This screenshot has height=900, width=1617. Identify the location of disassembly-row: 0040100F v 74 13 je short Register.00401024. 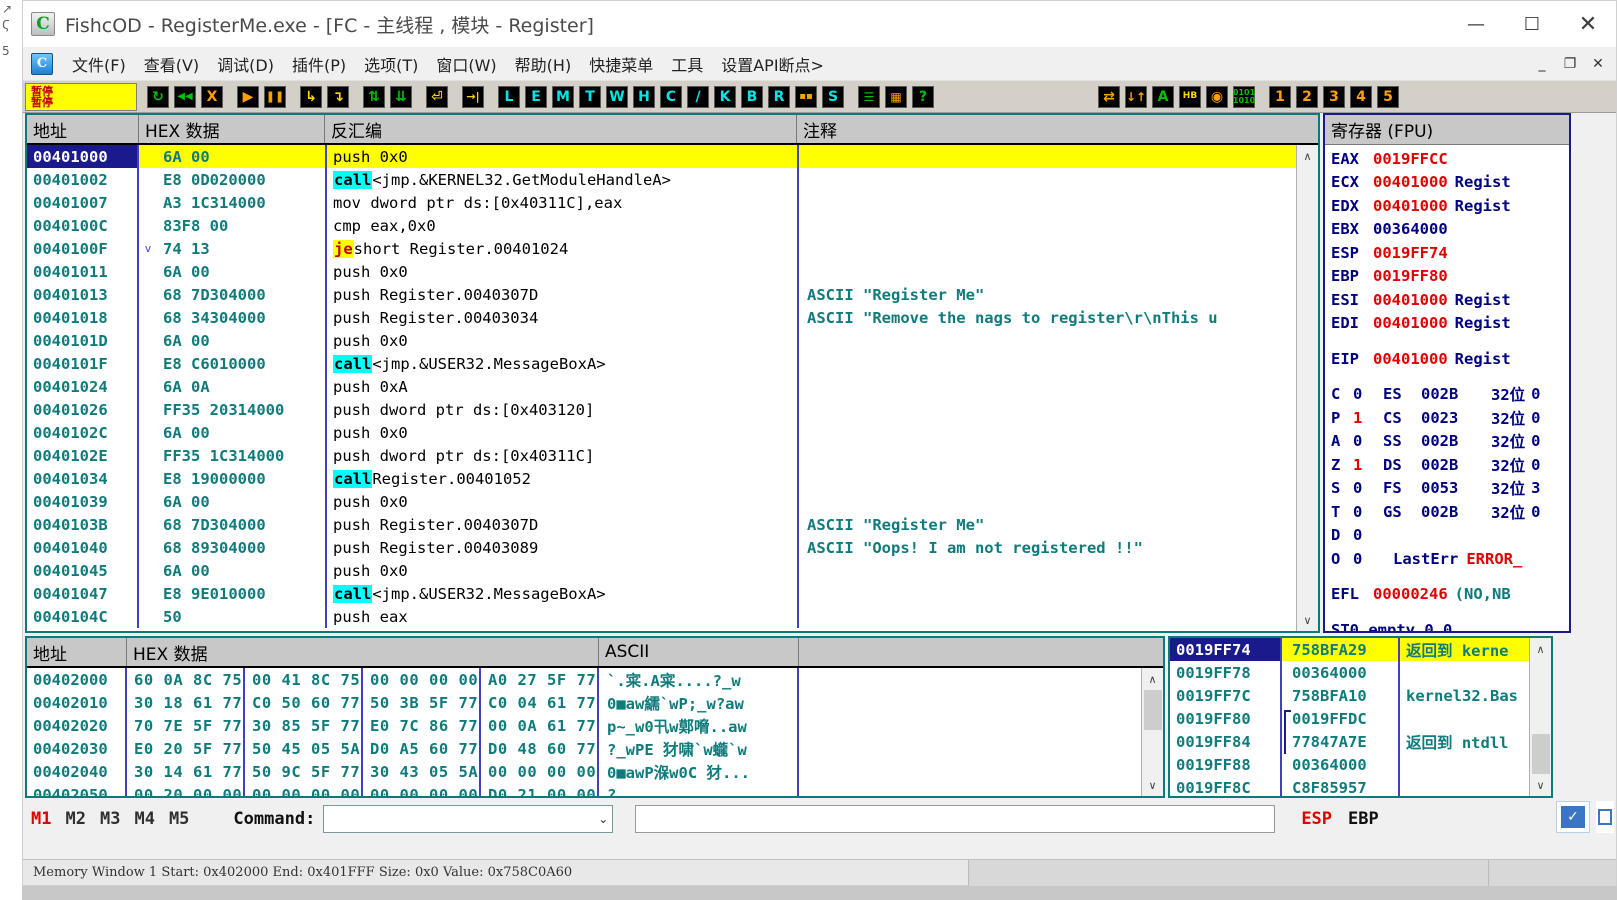
(661, 248).